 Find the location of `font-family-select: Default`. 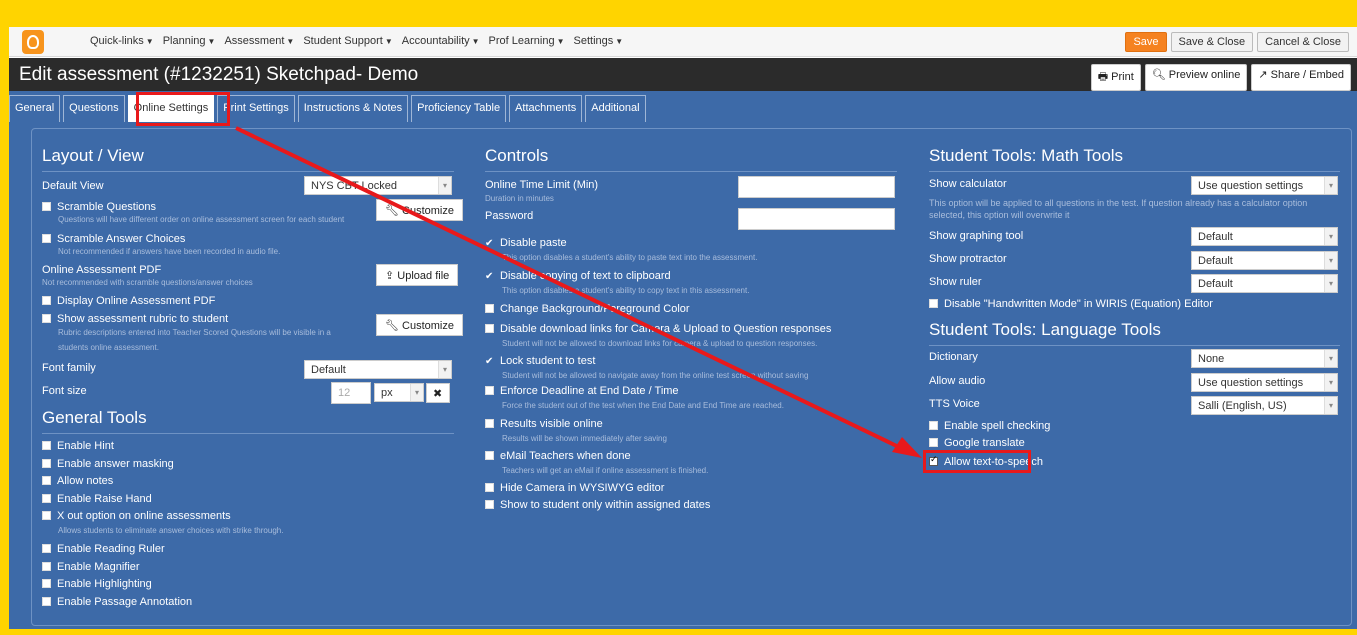

font-family-select: Default is located at coordinates (378, 369).